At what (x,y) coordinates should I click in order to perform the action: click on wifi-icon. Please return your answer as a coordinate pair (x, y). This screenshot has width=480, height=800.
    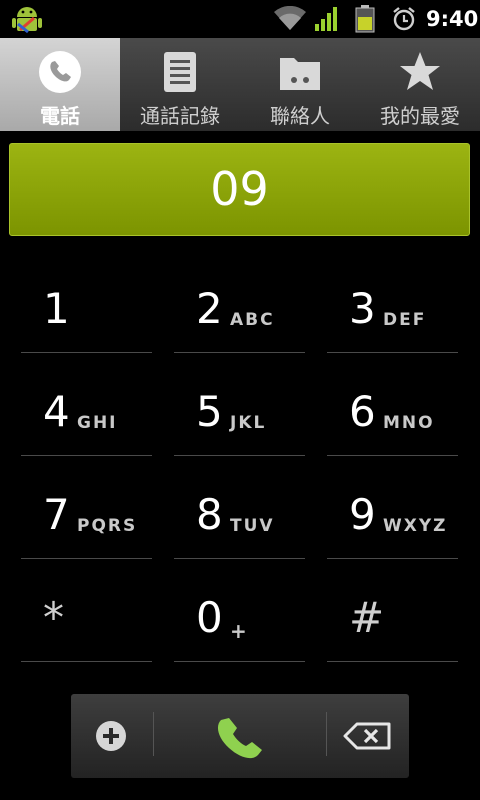
    Looking at the image, I should click on (290, 18).